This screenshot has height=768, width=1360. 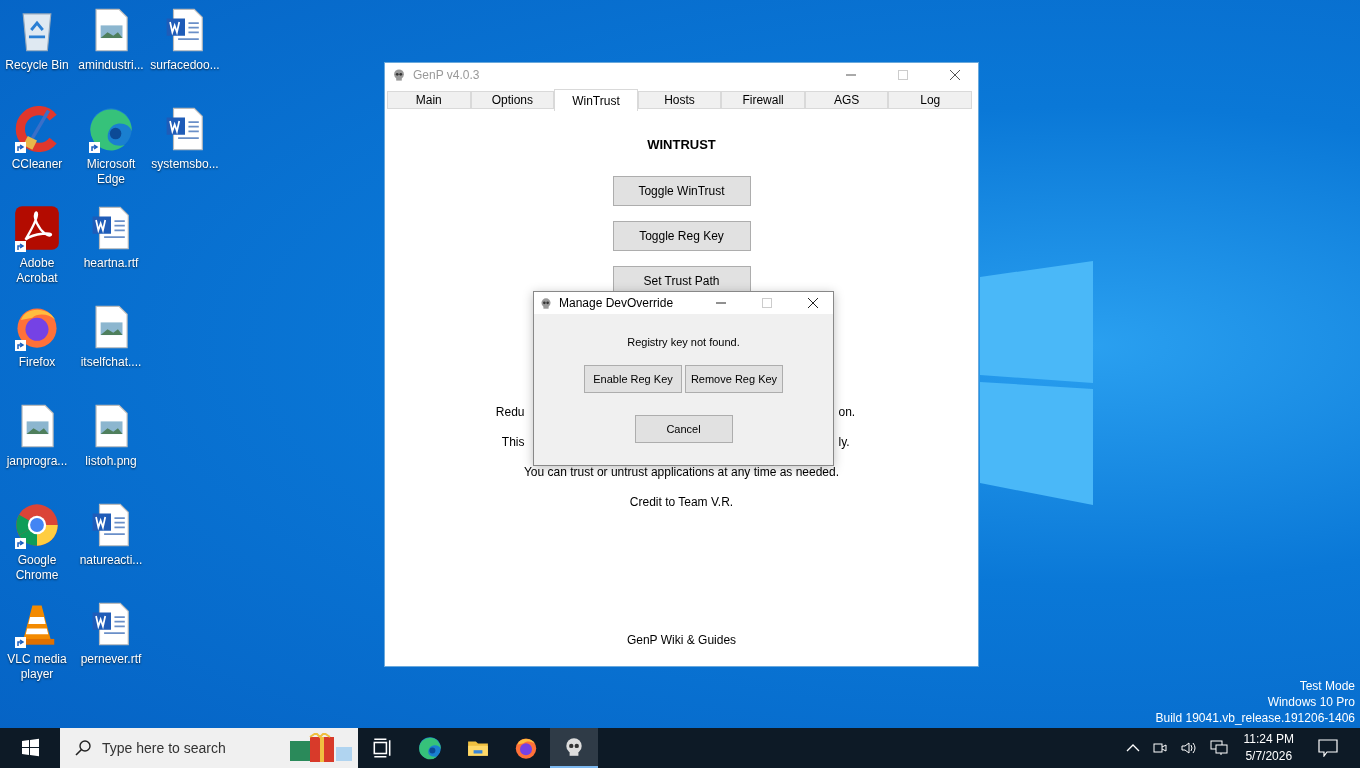 I want to click on tab: Log, so click(x=930, y=100).